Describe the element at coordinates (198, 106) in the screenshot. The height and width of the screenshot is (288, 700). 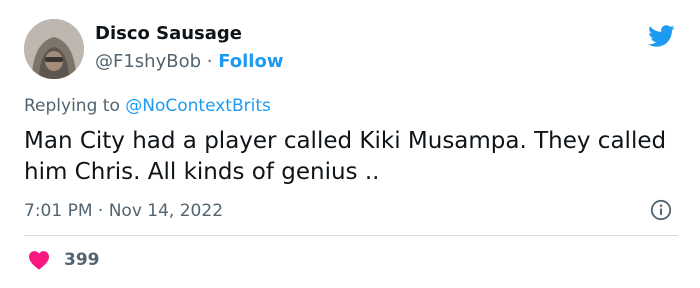
I see `reply-to-handle: @NoContextBrits` at that location.